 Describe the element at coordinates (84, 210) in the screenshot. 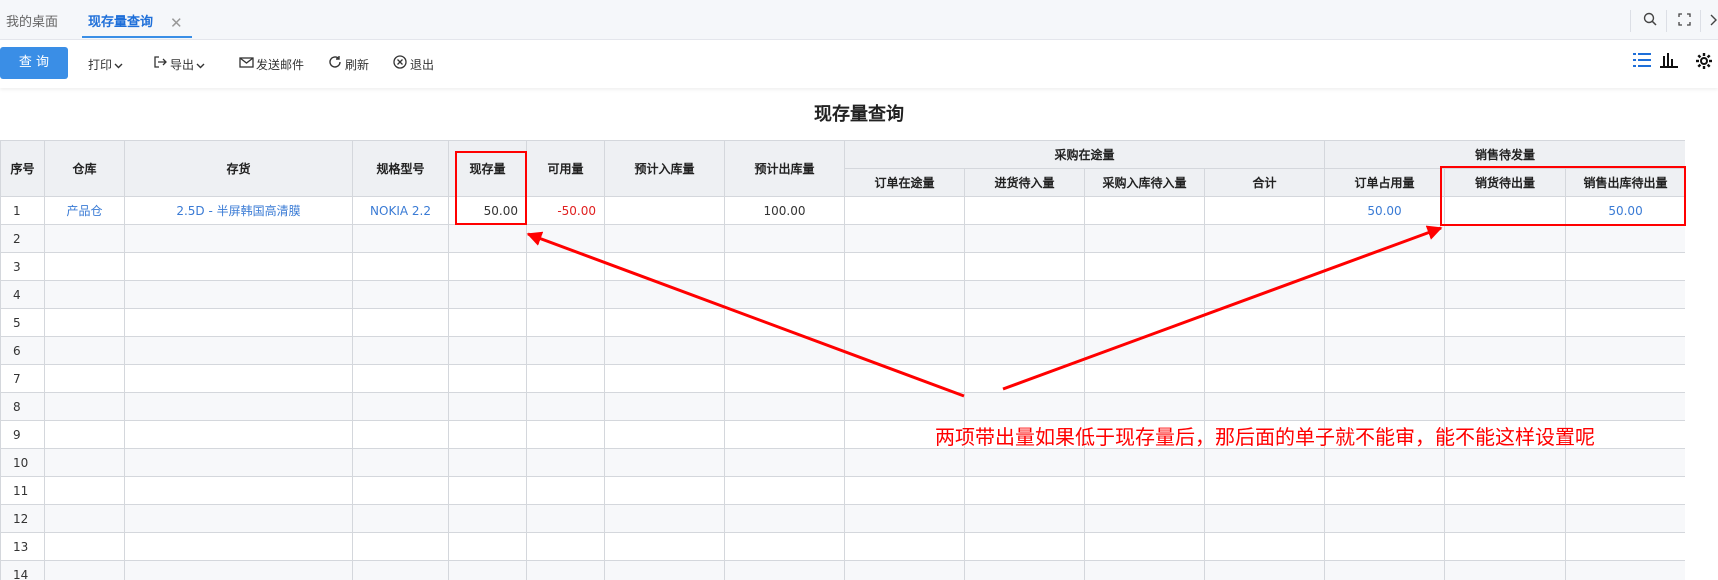

I see `cell-warehouse: 产品仓` at that location.